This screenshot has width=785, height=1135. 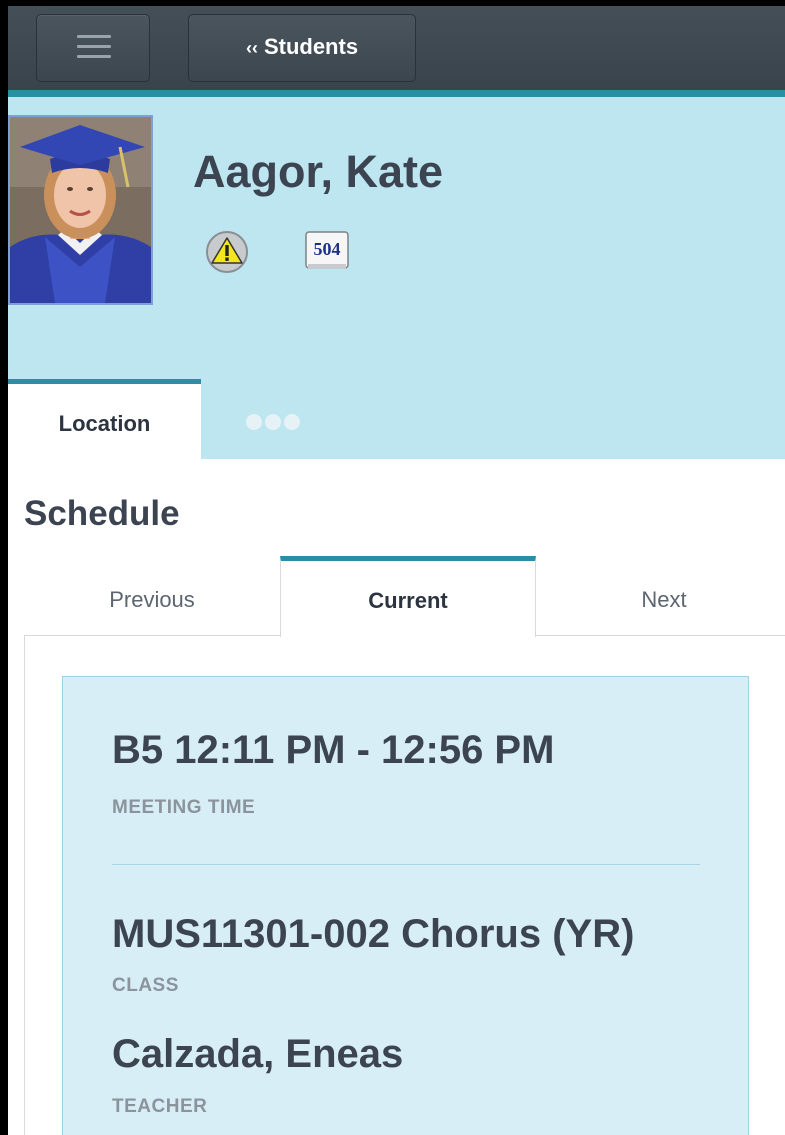 I want to click on document-504-icon: 504, so click(x=327, y=250).